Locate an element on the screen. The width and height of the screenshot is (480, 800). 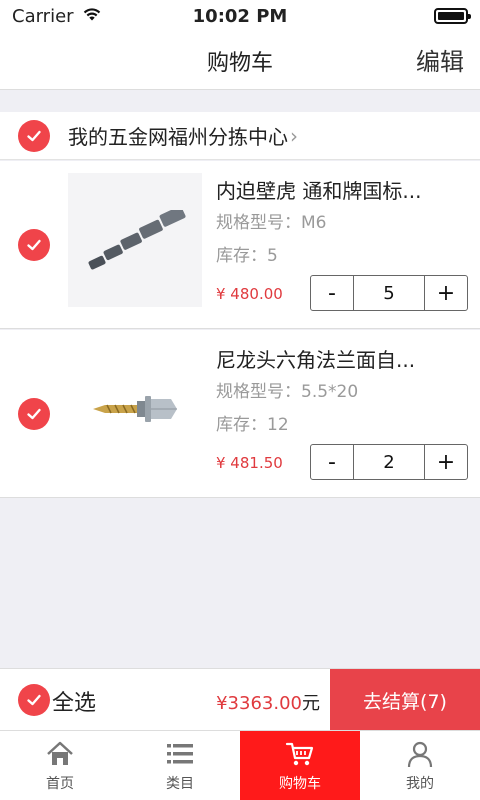
quantity-input: 2 is located at coordinates (389, 462).